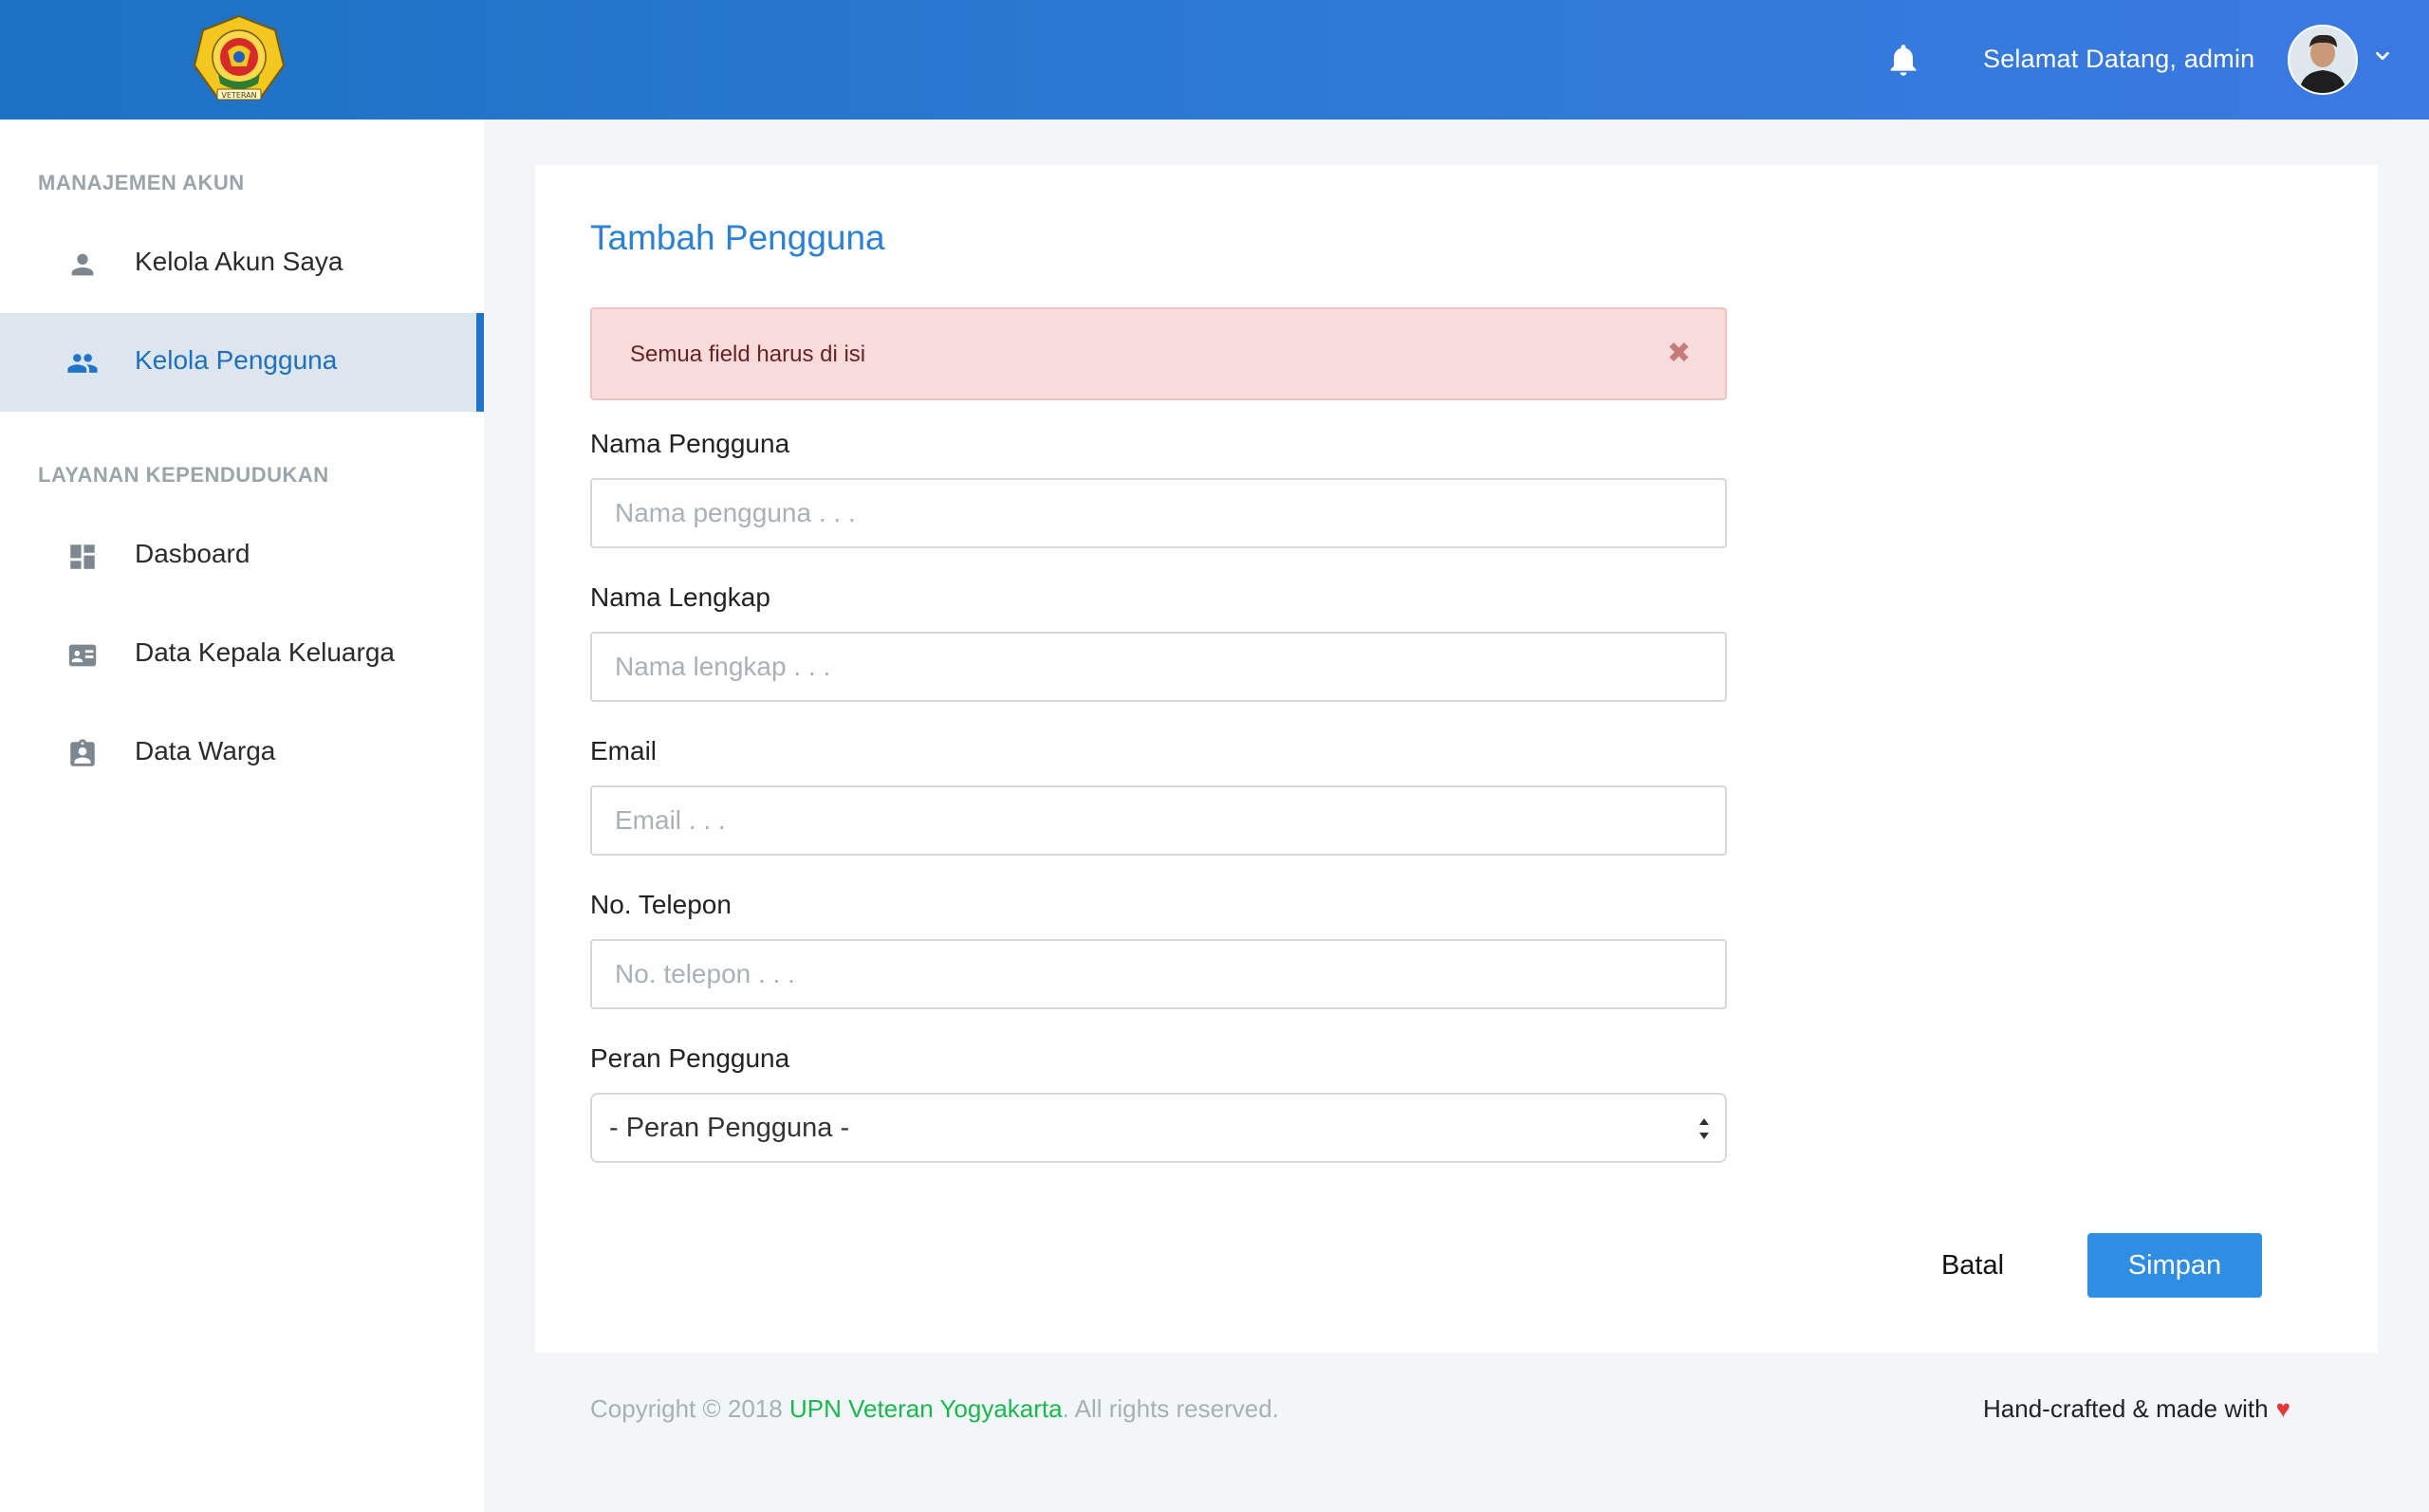 The height and width of the screenshot is (1512, 2429). What do you see at coordinates (624, 750) in the screenshot?
I see `email-label: Email` at bounding box center [624, 750].